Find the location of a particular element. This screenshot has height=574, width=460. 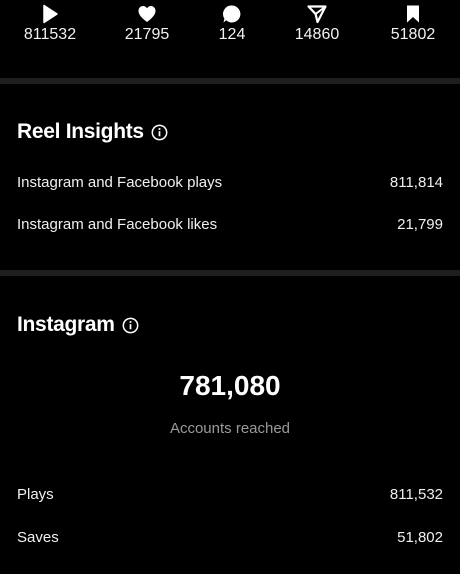

instagram-row-label: Plays is located at coordinates (35, 494).